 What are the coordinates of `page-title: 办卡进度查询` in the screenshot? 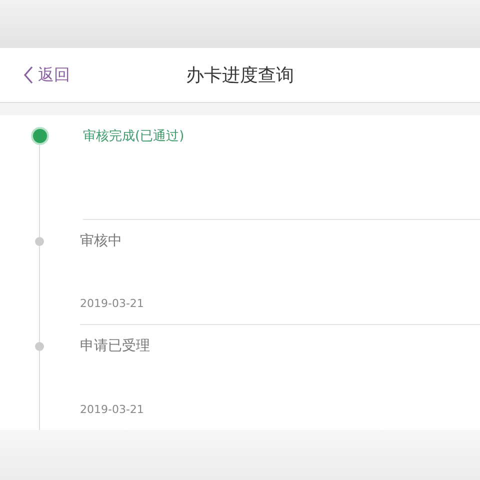 It's located at (240, 76).